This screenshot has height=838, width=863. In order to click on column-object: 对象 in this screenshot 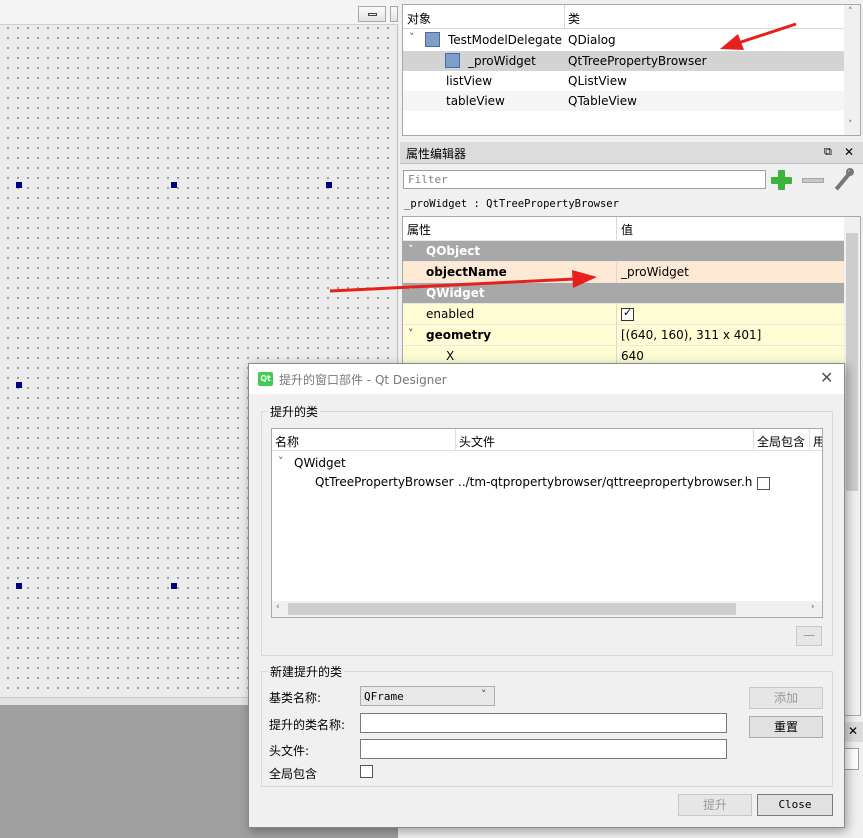, I will do `click(419, 18)`.